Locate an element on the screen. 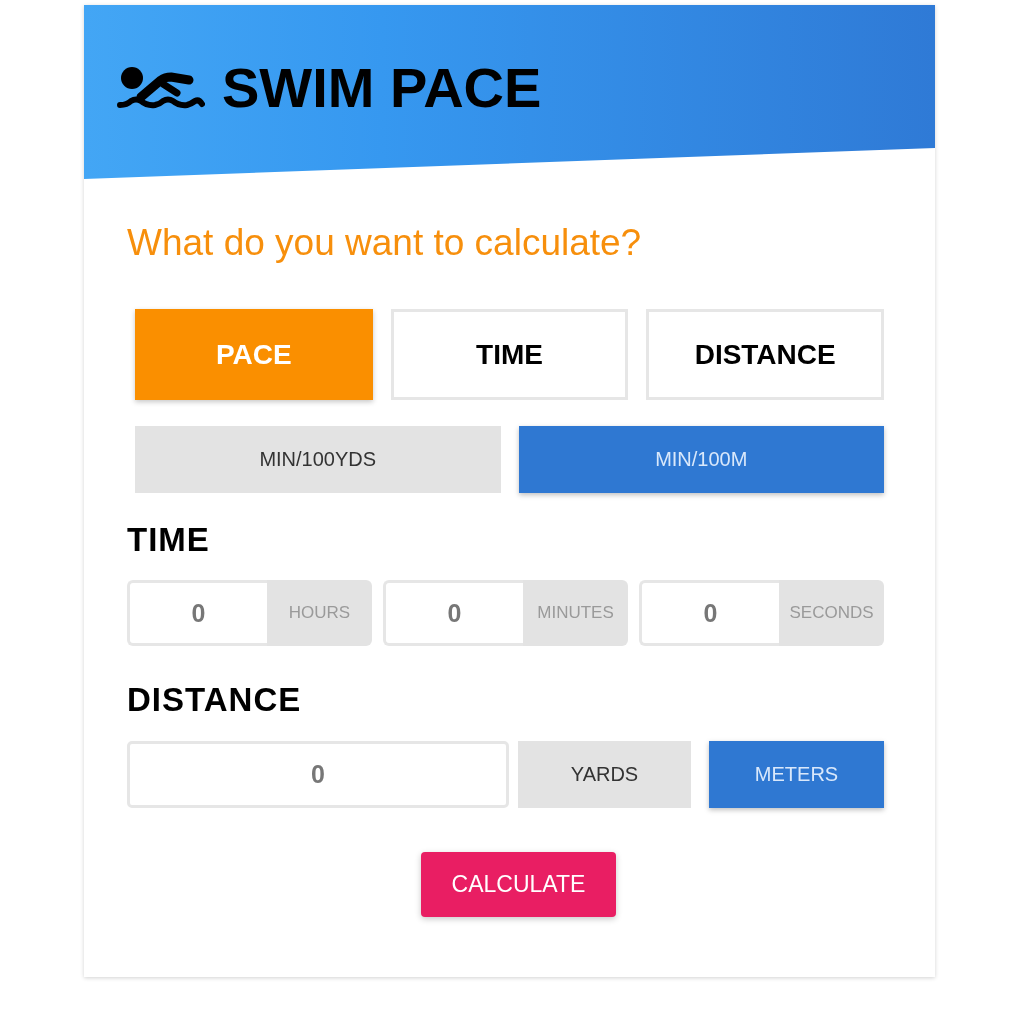 This screenshot has height=1024, width=1024. distance-unit-button: METERS is located at coordinates (796, 774).